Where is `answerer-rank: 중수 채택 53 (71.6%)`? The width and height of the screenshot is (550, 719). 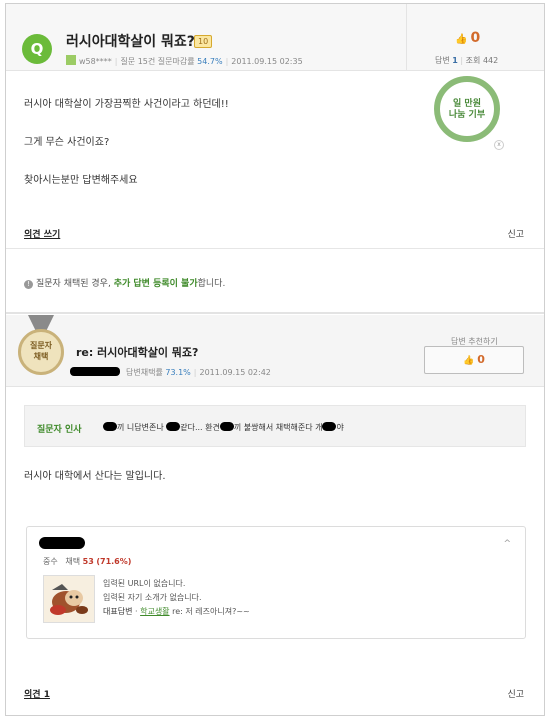 answerer-rank: 중수 채택 53 (71.6%) is located at coordinates (87, 561).